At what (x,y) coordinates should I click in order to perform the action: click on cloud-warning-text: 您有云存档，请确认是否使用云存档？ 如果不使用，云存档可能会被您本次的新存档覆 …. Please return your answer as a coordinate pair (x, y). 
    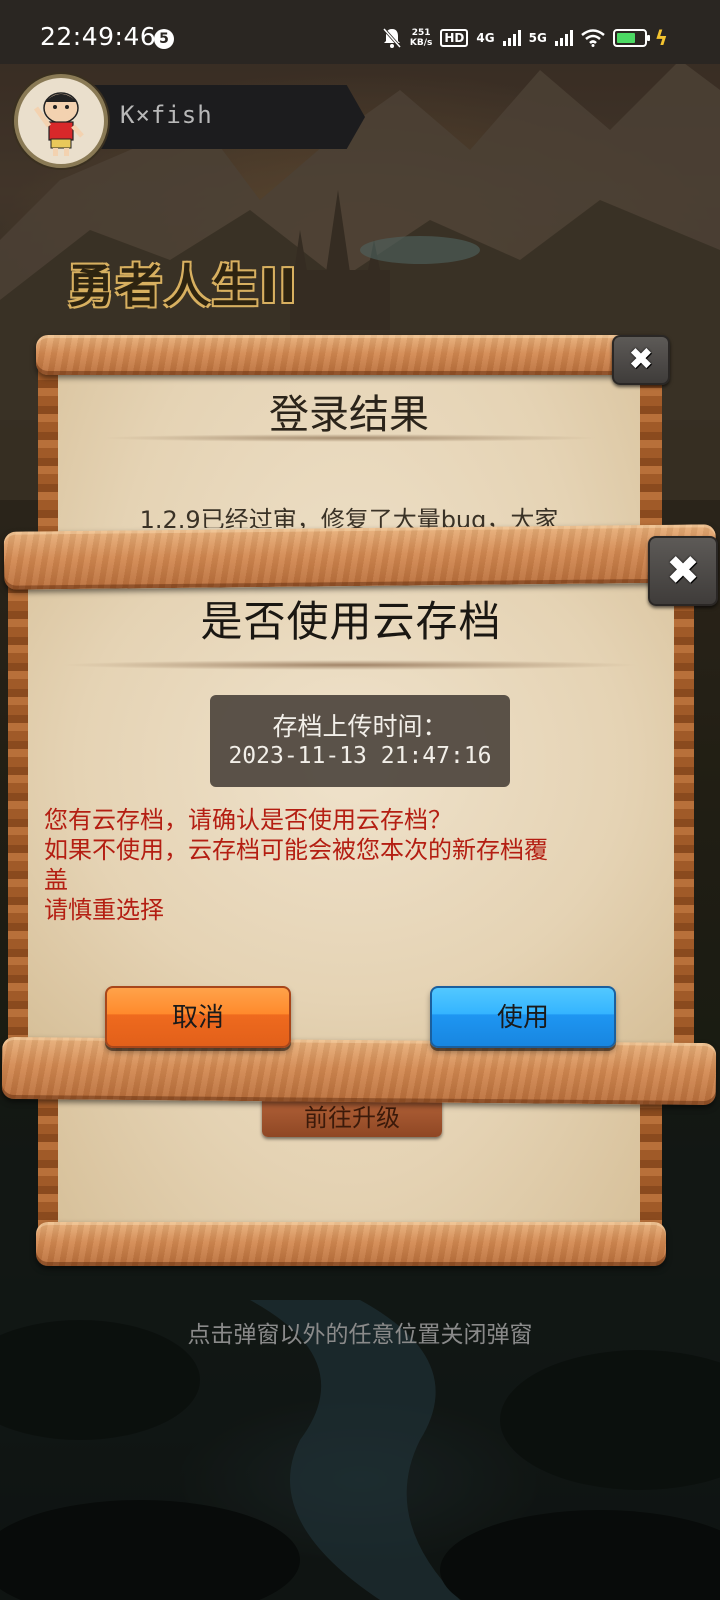
    Looking at the image, I should click on (354, 865).